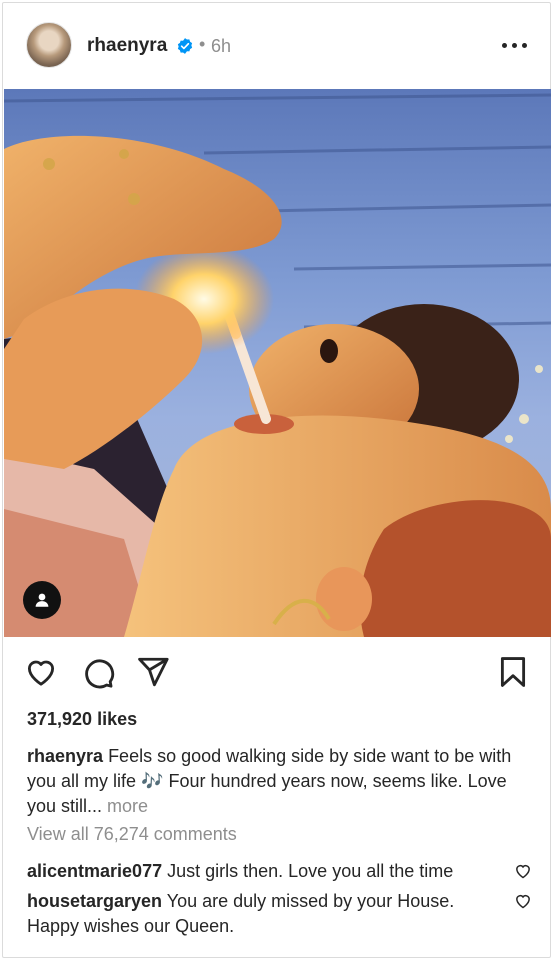 This screenshot has height=960, width=553. Describe the element at coordinates (41, 672) in the screenshot. I see `heart-icon` at that location.